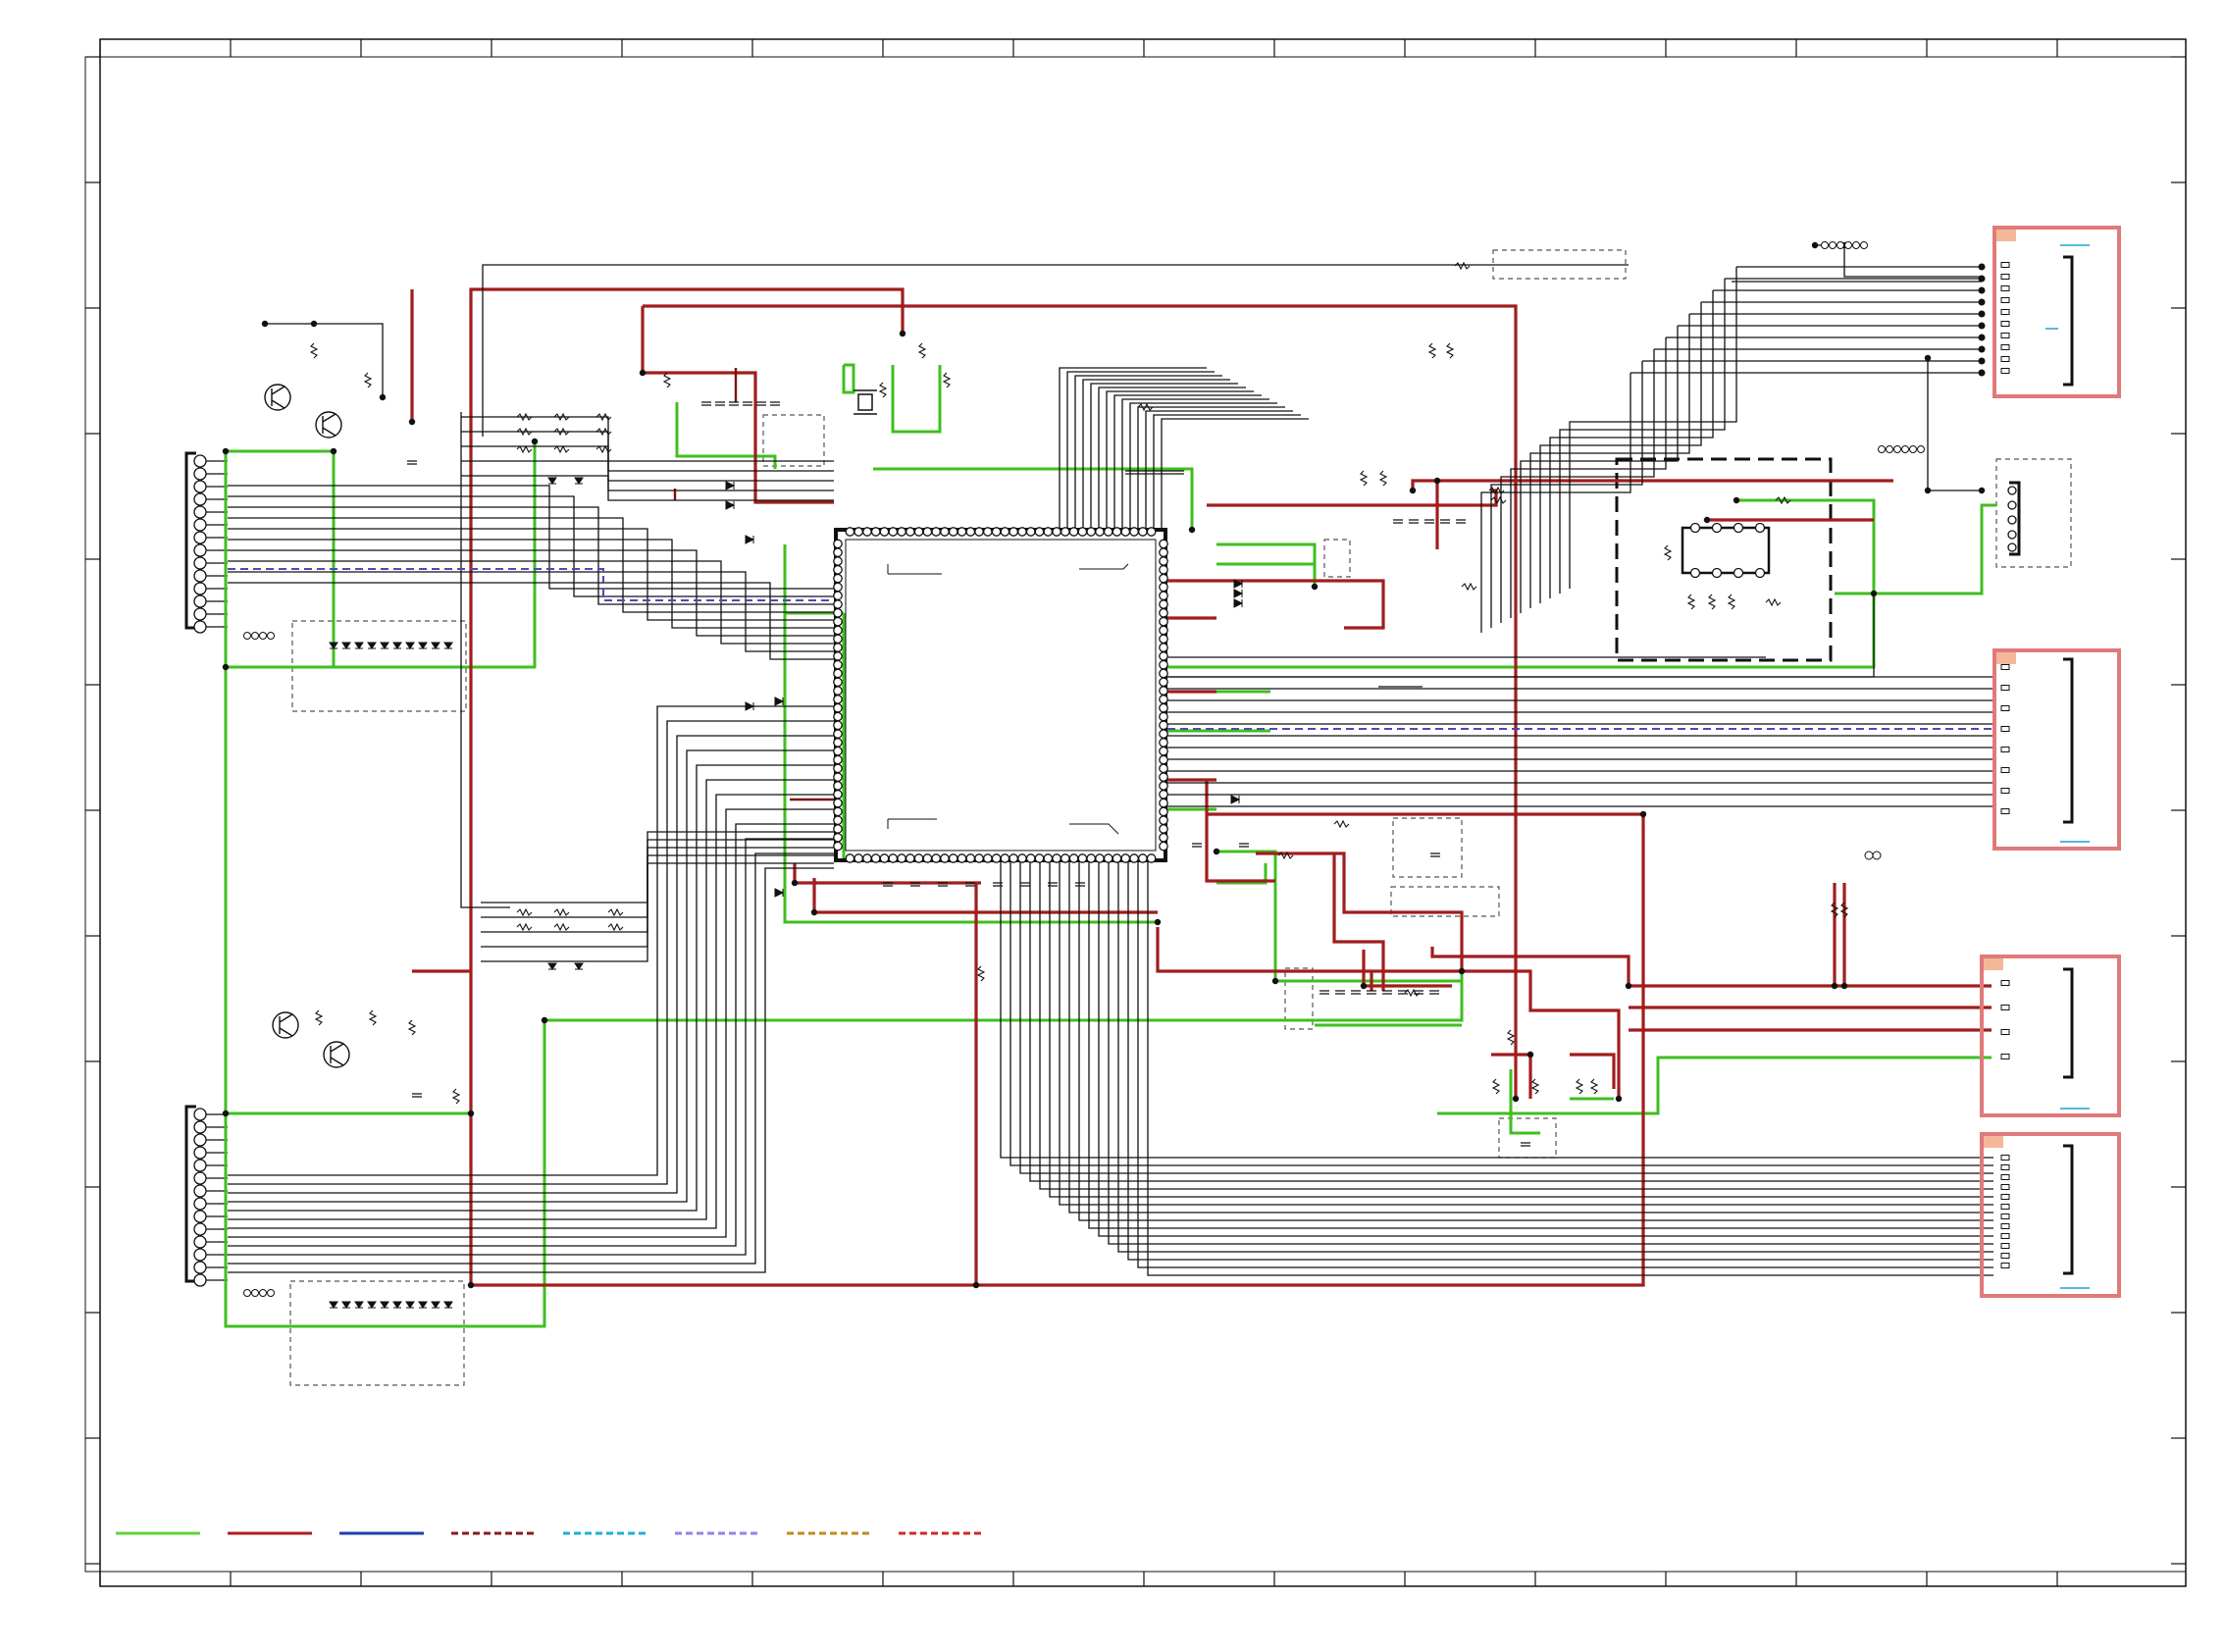 This screenshot has width=2225, height=1652. Describe the element at coordinates (285, 1025) in the screenshot. I see `transistor-q3` at that location.